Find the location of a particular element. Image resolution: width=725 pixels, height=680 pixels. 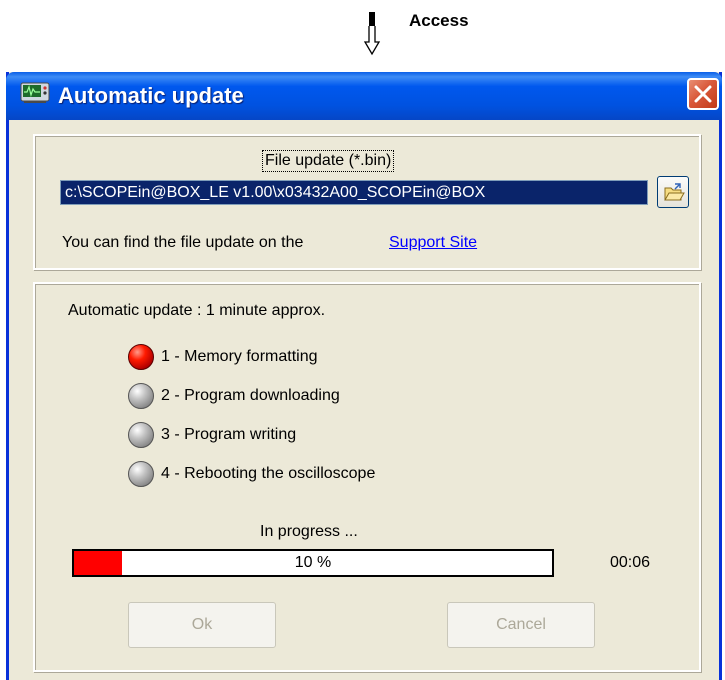

file-update-label: File update (*.bin) is located at coordinates (328, 161).